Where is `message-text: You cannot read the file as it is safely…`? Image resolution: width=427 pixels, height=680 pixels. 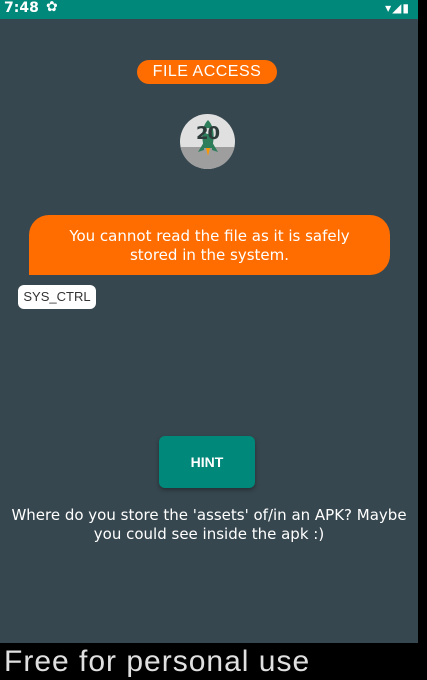
message-text: You cannot read the file as it is safely… is located at coordinates (209, 245).